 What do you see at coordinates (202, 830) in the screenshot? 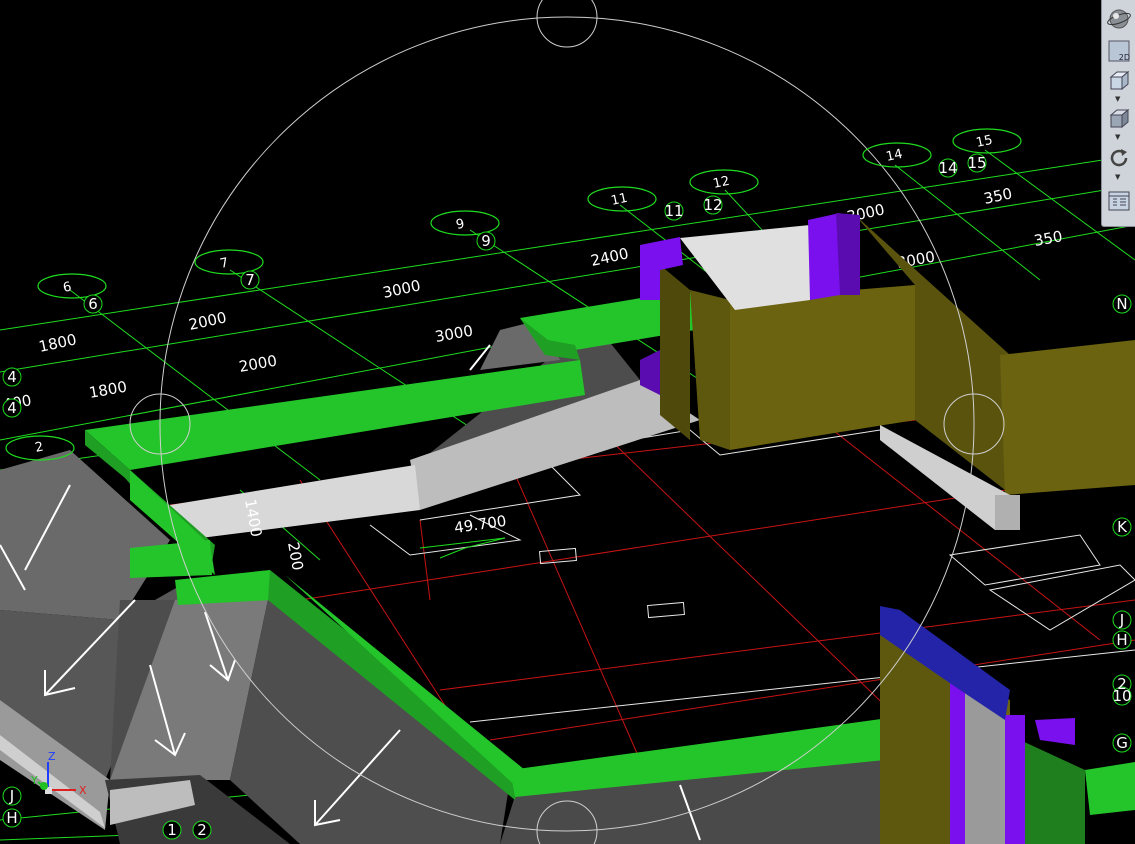
I see `grid-tag: 2` at bounding box center [202, 830].